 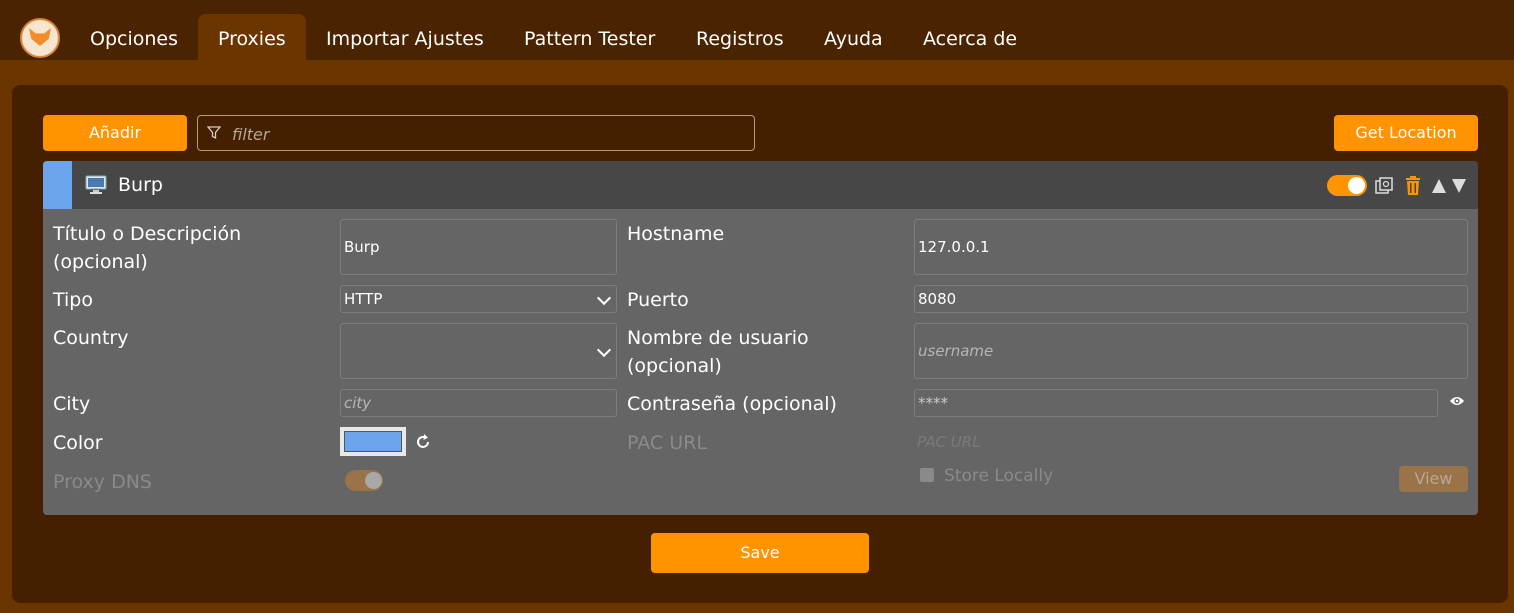 What do you see at coordinates (1347, 185) in the screenshot?
I see `proxy-enabled-toggle` at bounding box center [1347, 185].